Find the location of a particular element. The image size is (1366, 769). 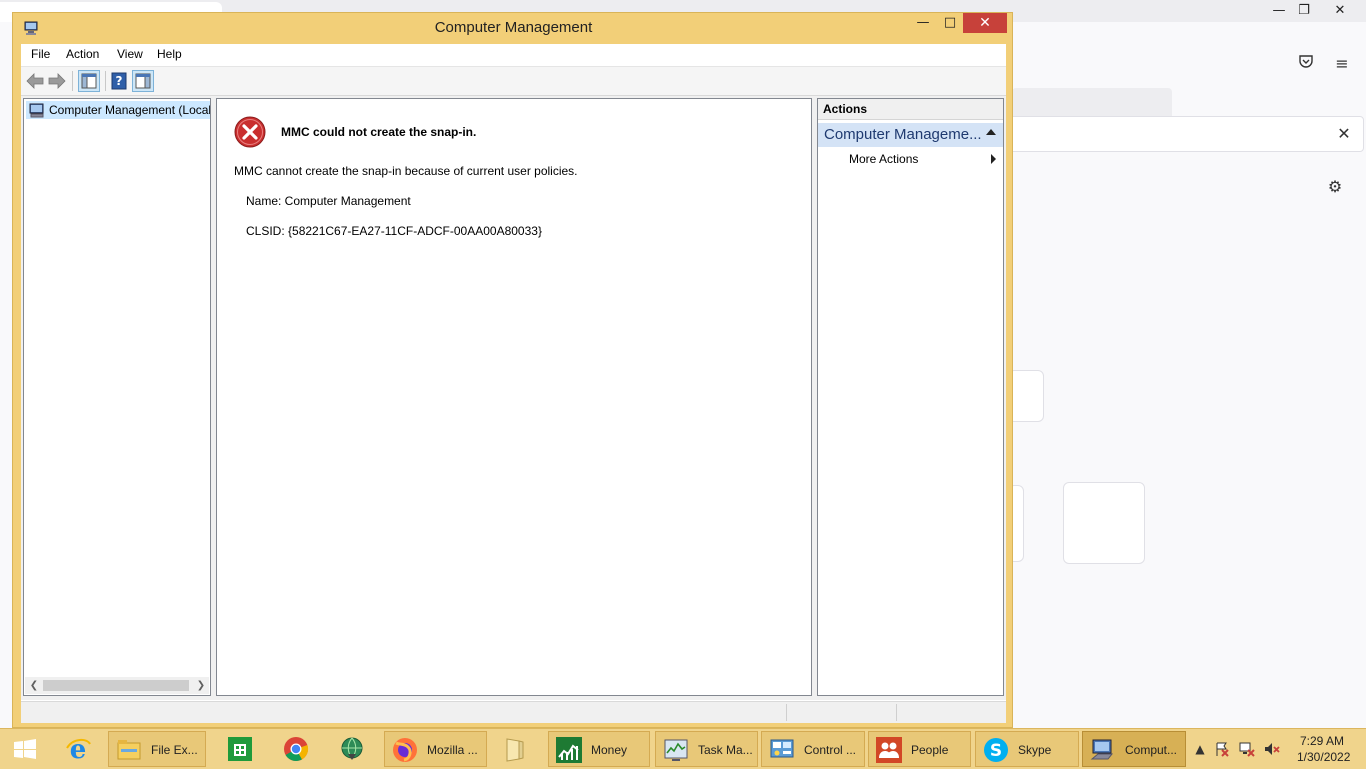

browser-close-button: ✕ is located at coordinates (1340, 11).